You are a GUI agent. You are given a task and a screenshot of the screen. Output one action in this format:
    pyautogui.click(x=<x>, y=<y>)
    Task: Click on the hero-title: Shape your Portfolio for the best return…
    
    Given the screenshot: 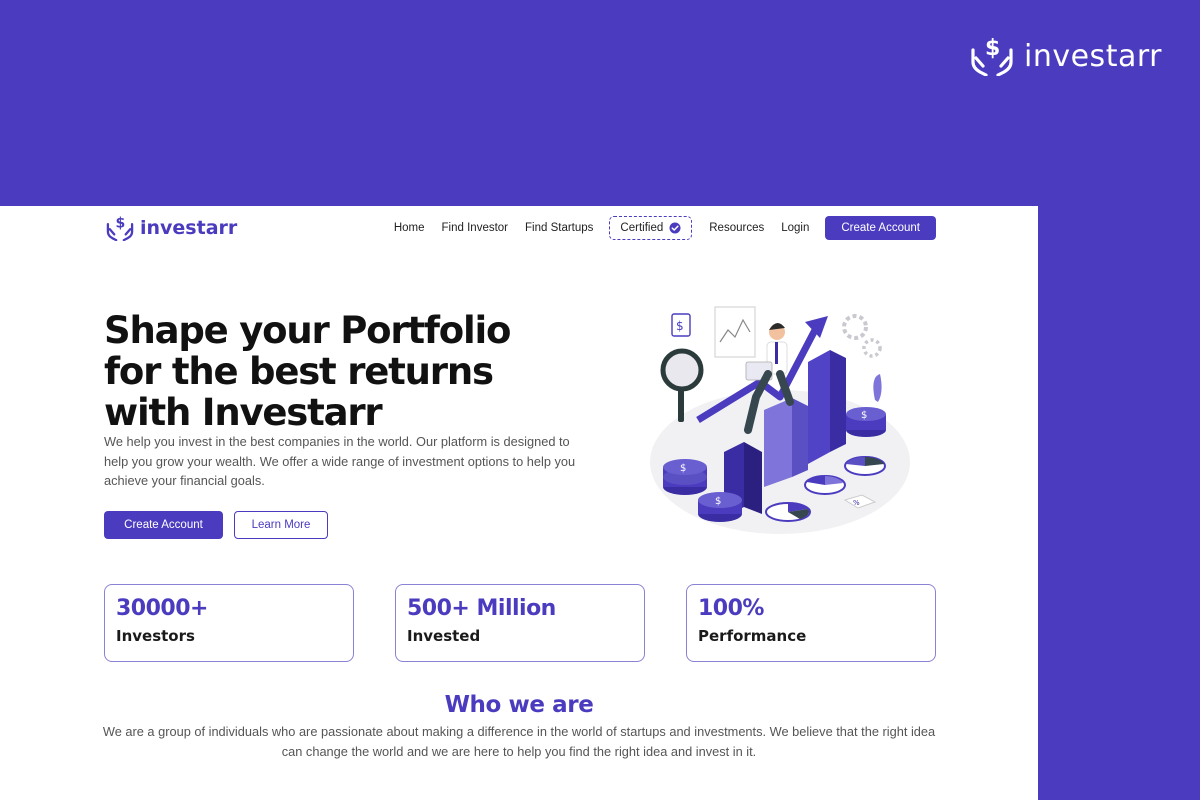 What is the action you would take?
    pyautogui.click(x=344, y=371)
    